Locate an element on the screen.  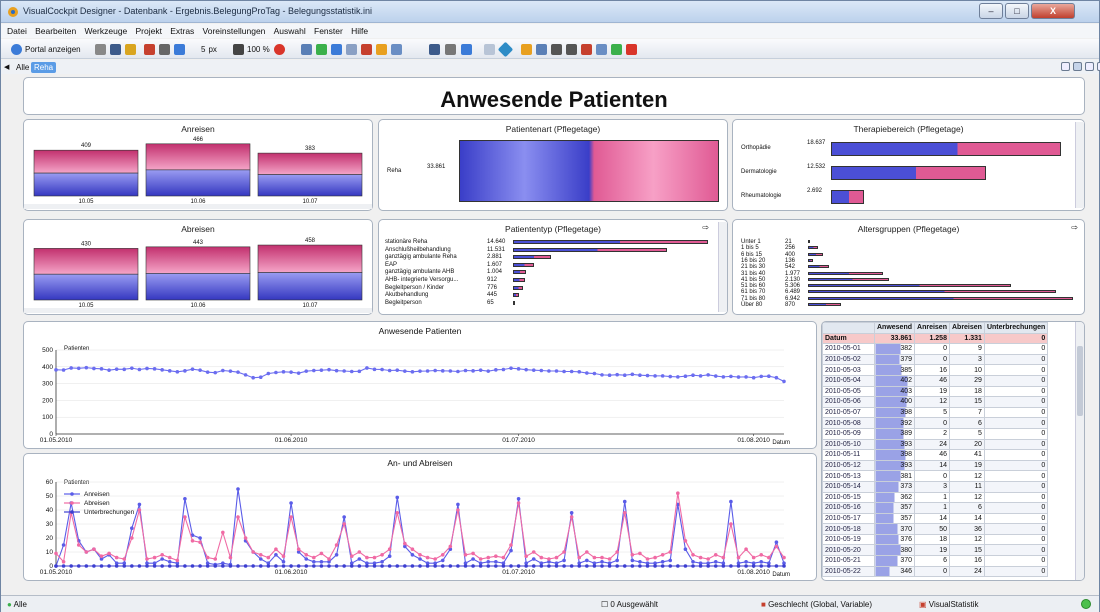
table-cell: 46 is located at coordinates (932, 380).